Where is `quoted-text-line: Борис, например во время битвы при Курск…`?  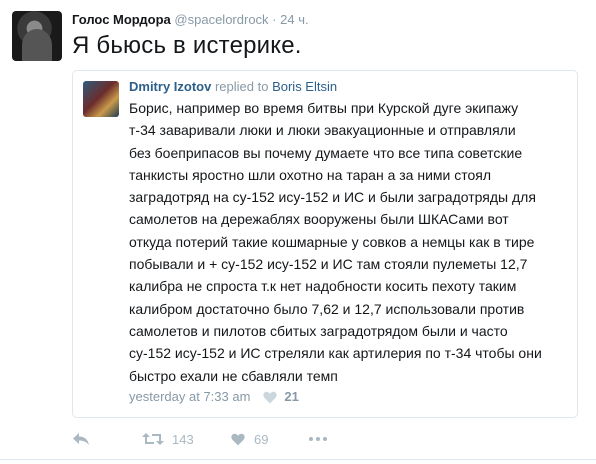 quoted-text-line: Борис, например во время битвы при Курск… is located at coordinates (324, 108).